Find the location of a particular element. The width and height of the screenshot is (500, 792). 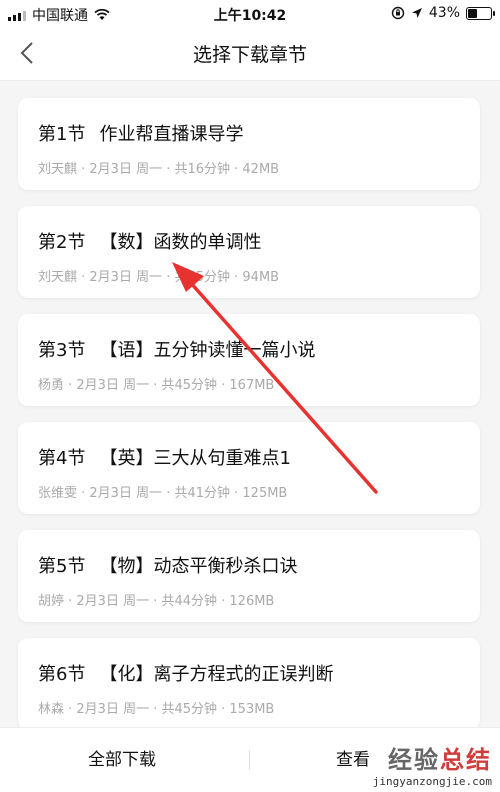

view-button: 查看 is located at coordinates (353, 760).